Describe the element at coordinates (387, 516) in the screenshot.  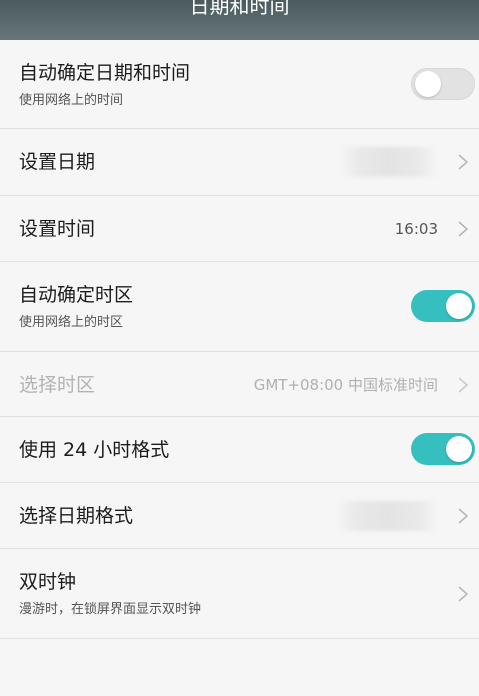
I see `date-format-value-redacted` at that location.